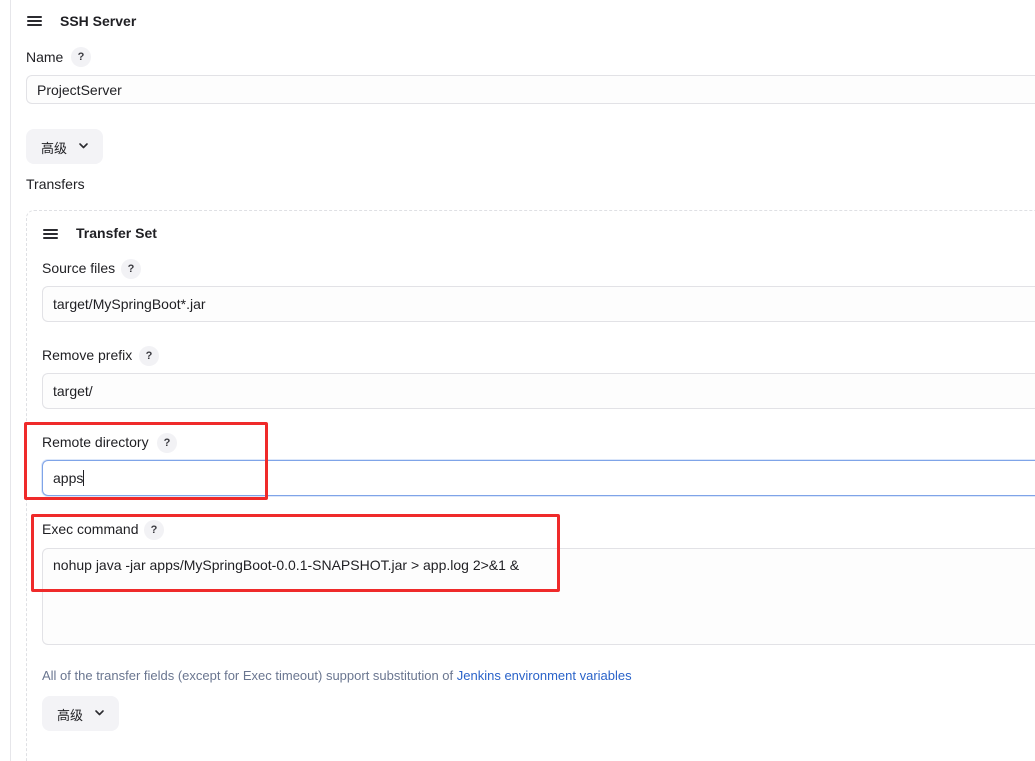 The width and height of the screenshot is (1035, 761). What do you see at coordinates (129, 304) in the screenshot?
I see `source-files-value: target/MySpringBoot*.jar` at bounding box center [129, 304].